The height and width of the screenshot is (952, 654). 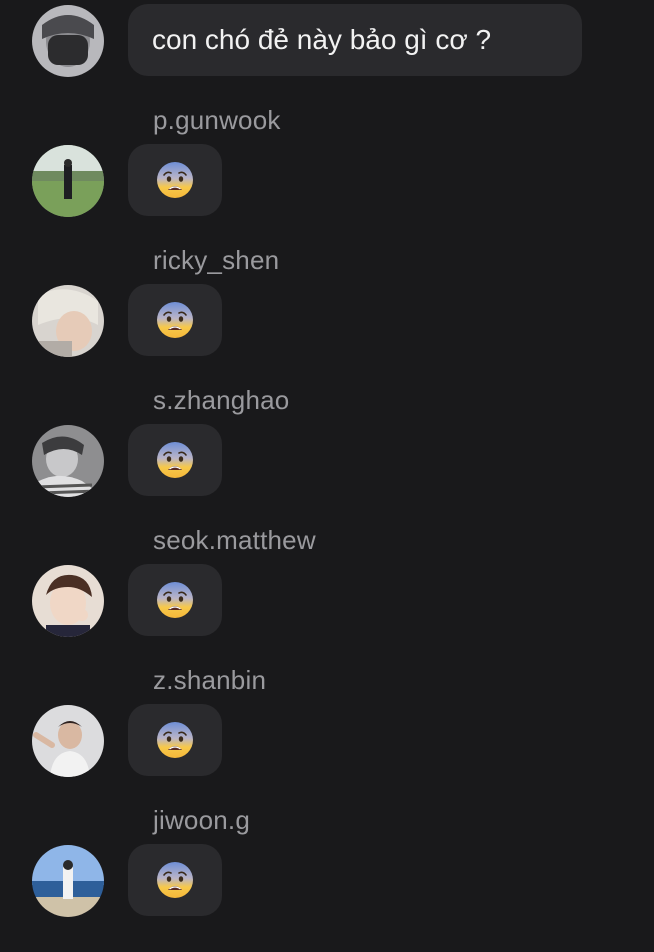 What do you see at coordinates (221, 400) in the screenshot?
I see `username-label: s.zhanghao` at bounding box center [221, 400].